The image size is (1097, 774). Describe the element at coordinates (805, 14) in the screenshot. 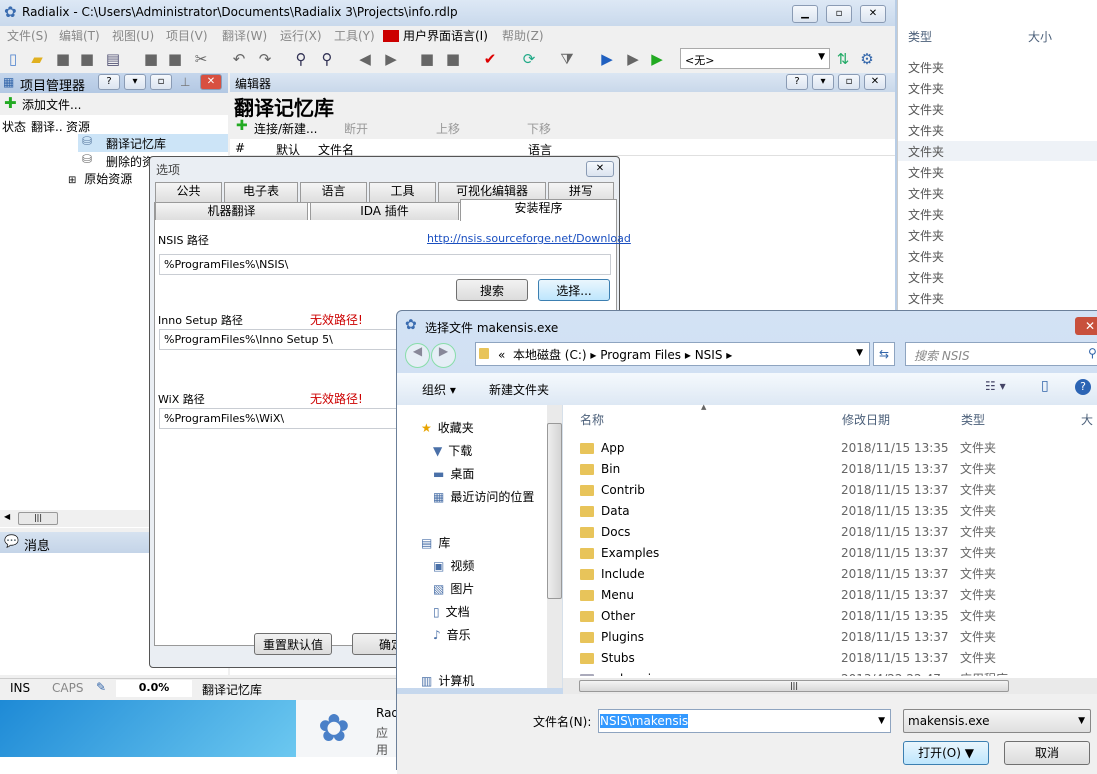

I see `minimize-button: ▁` at that location.